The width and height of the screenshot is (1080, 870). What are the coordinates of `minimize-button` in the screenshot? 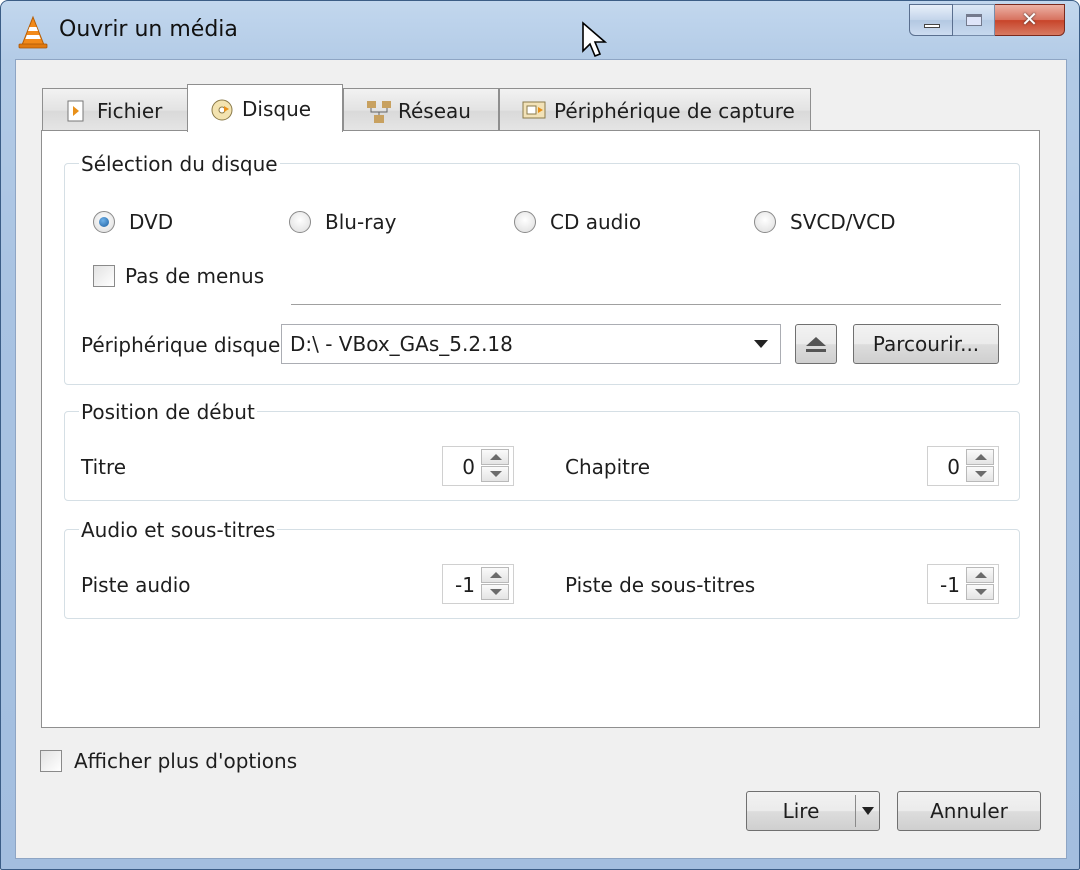 It's located at (931, 20).